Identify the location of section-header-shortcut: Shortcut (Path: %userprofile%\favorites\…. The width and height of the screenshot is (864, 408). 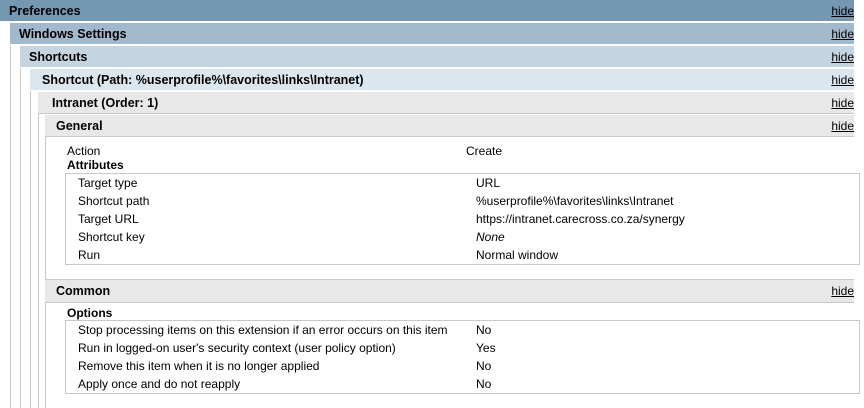
(442, 80).